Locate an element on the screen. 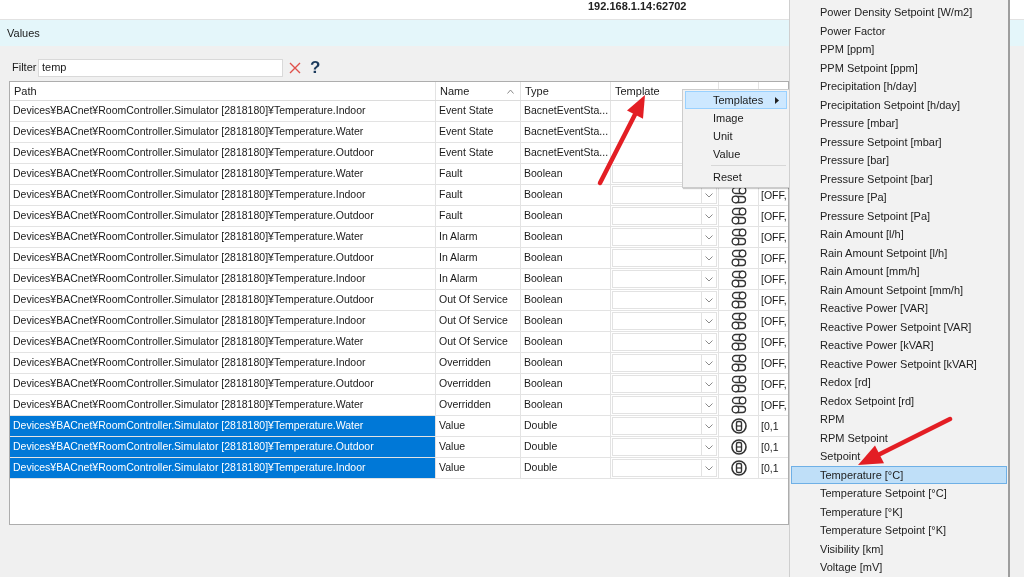 This screenshot has width=1024, height=577. menu-item: Reactive Power Setpoint [VAR] is located at coordinates (899, 326).